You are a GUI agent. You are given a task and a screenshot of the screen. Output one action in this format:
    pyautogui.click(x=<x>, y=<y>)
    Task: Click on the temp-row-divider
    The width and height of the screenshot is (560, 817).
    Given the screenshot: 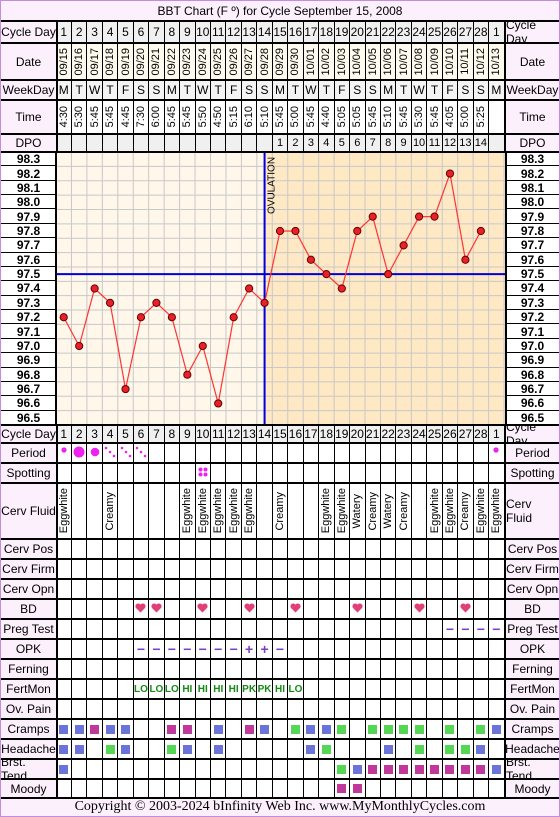 What is the action you would take?
    pyautogui.click(x=28, y=353)
    